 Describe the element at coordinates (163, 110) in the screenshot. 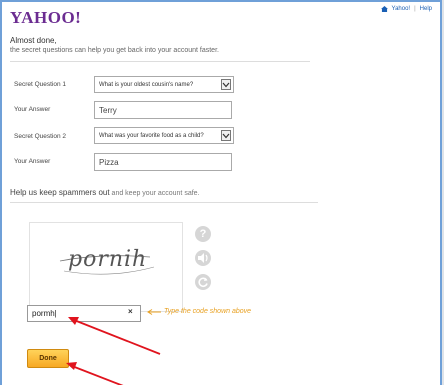

I see `answer-1-input: Terry` at that location.